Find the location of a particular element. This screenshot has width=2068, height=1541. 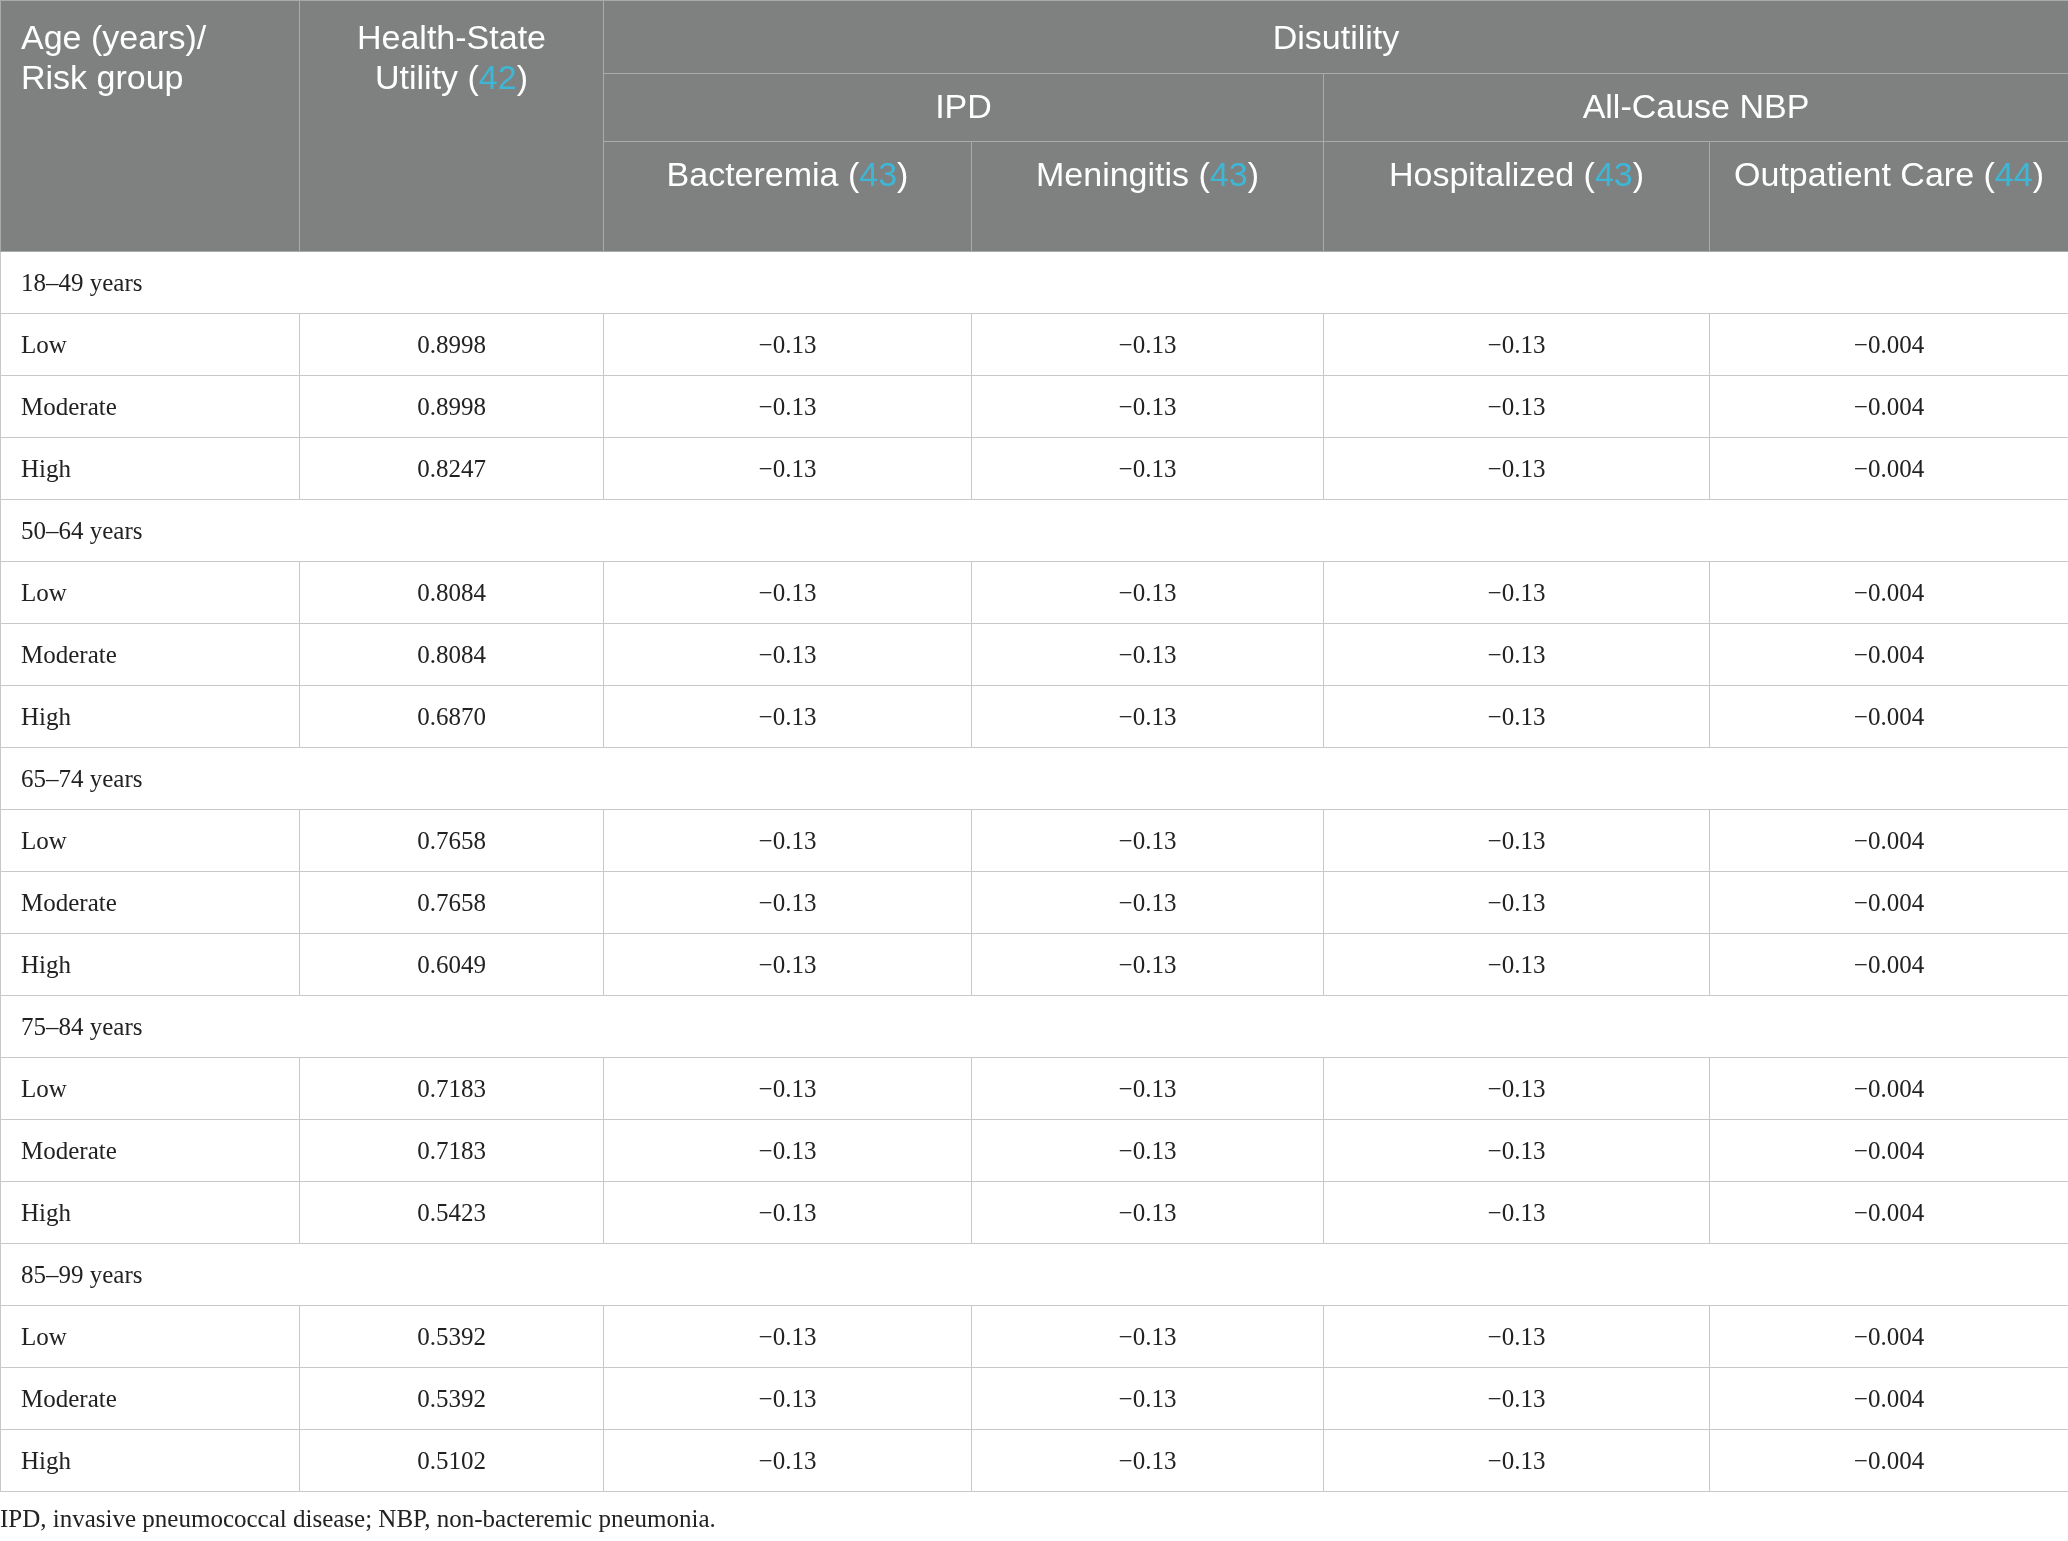

header-cell: Age (years)/ Risk group is located at coordinates (150, 126).